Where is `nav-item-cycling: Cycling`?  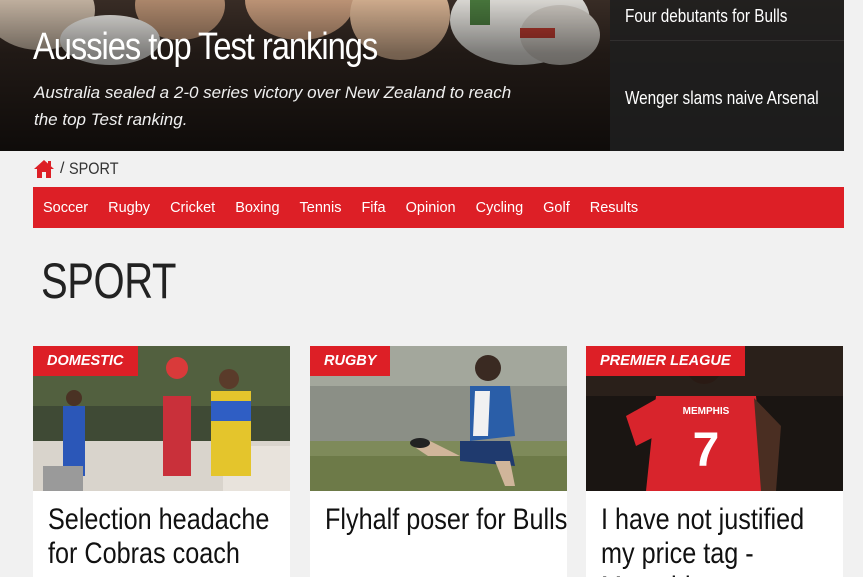 nav-item-cycling: Cycling is located at coordinates (500, 208).